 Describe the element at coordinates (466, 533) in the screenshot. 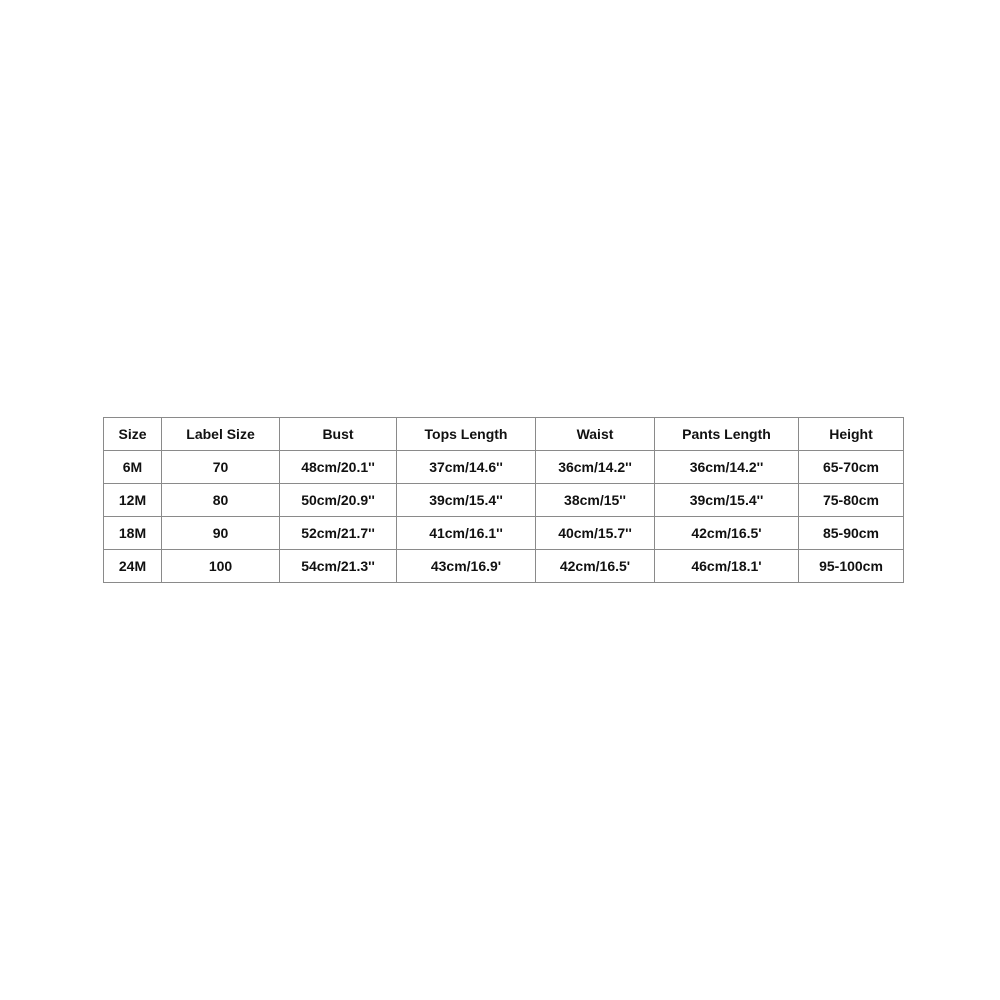

I see `cell-tops-length: 41cm/16.1''` at that location.